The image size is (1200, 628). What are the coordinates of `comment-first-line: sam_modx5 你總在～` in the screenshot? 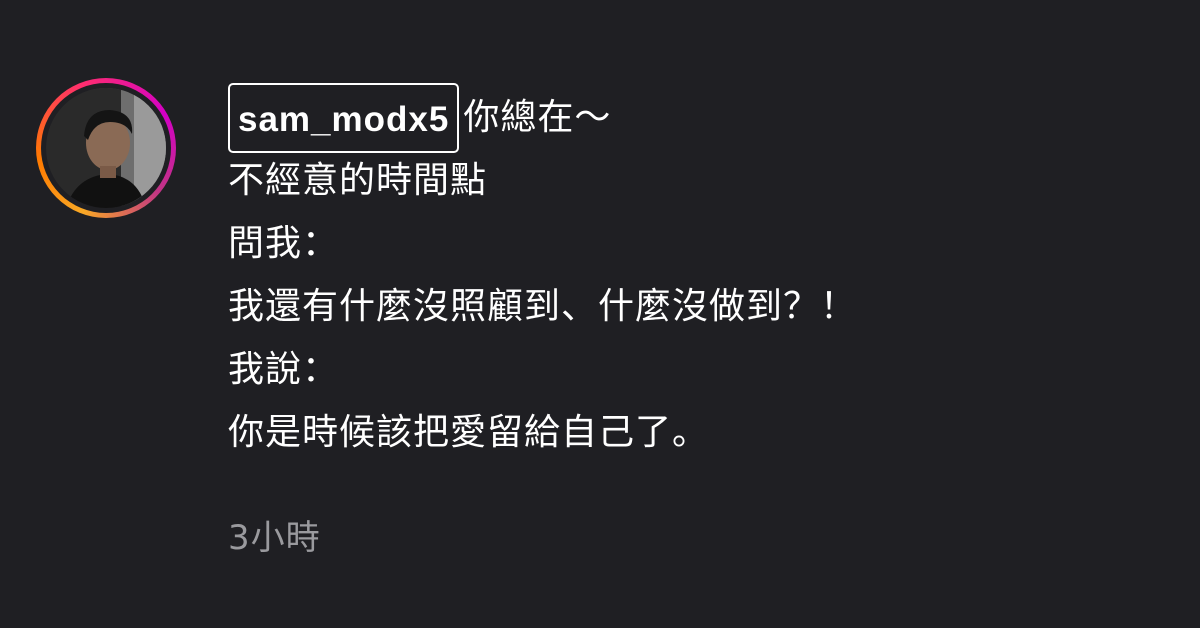 It's located at (698, 117).